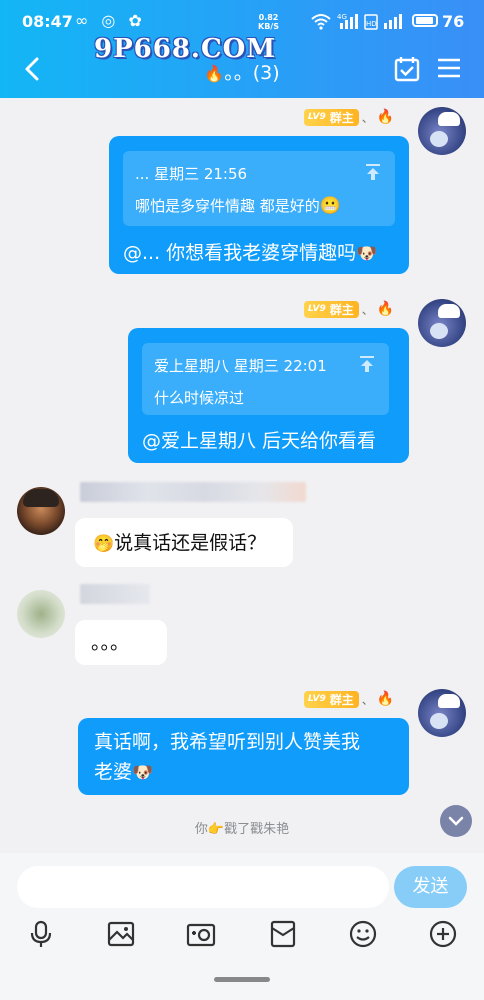 This screenshot has width=484, height=1000. What do you see at coordinates (449, 68) in the screenshot?
I see `menu-icon` at bounding box center [449, 68].